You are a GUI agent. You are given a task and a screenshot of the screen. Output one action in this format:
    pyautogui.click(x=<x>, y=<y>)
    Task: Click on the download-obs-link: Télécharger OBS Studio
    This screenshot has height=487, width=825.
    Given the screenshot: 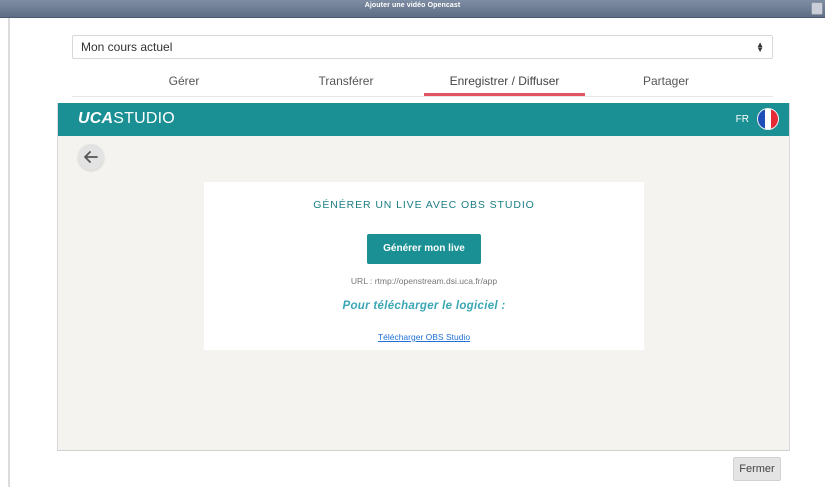 What is the action you would take?
    pyautogui.click(x=424, y=337)
    